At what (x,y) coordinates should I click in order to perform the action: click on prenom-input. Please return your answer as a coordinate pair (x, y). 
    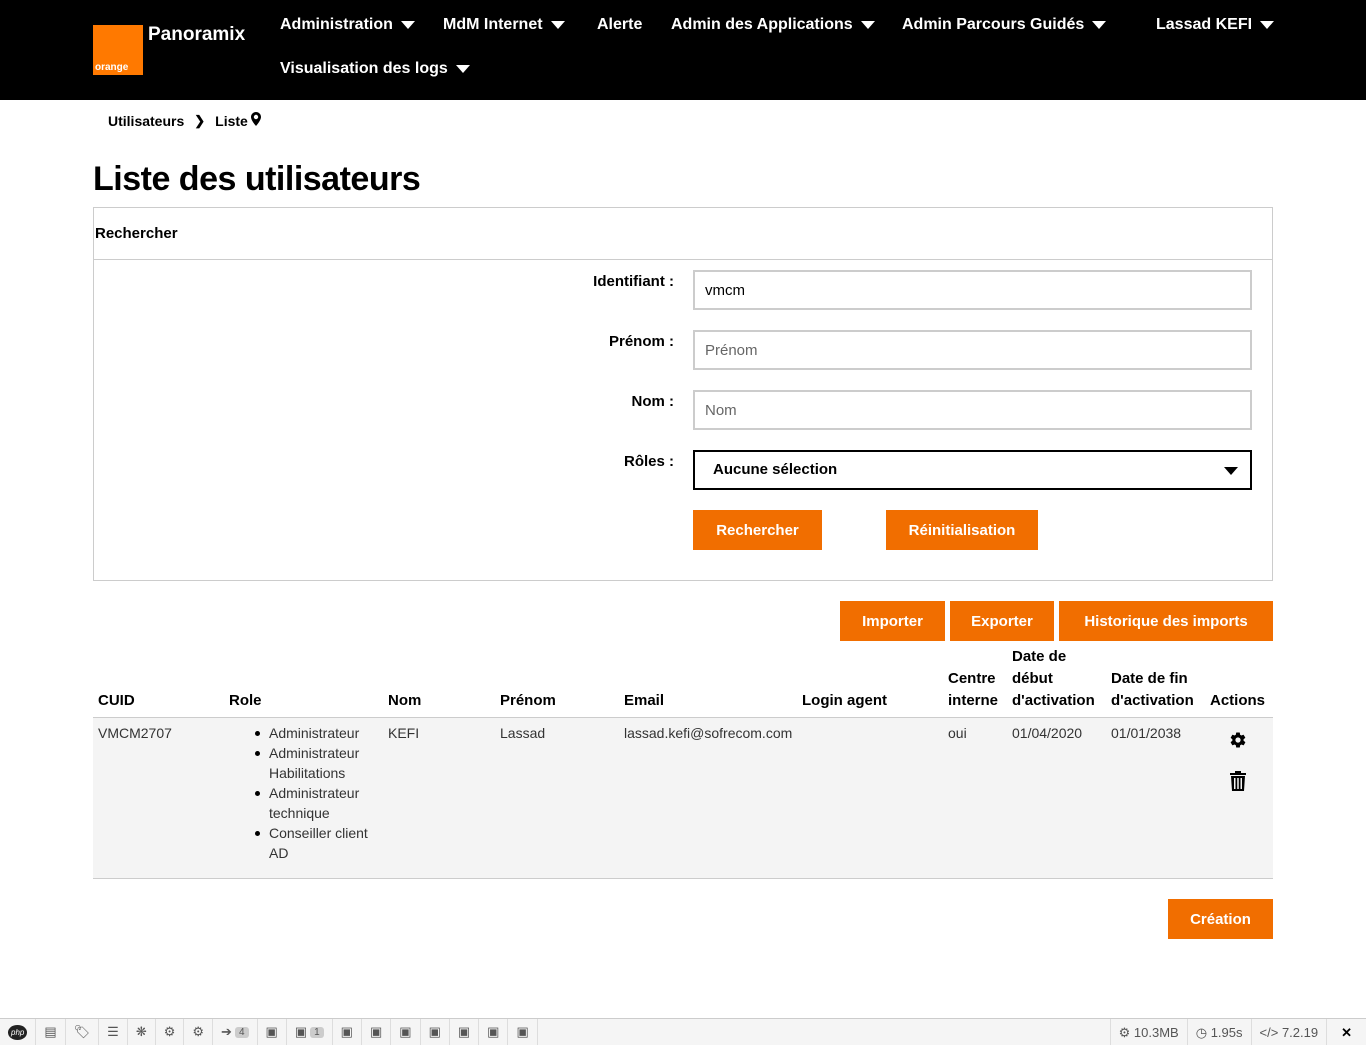
    Looking at the image, I should click on (972, 350).